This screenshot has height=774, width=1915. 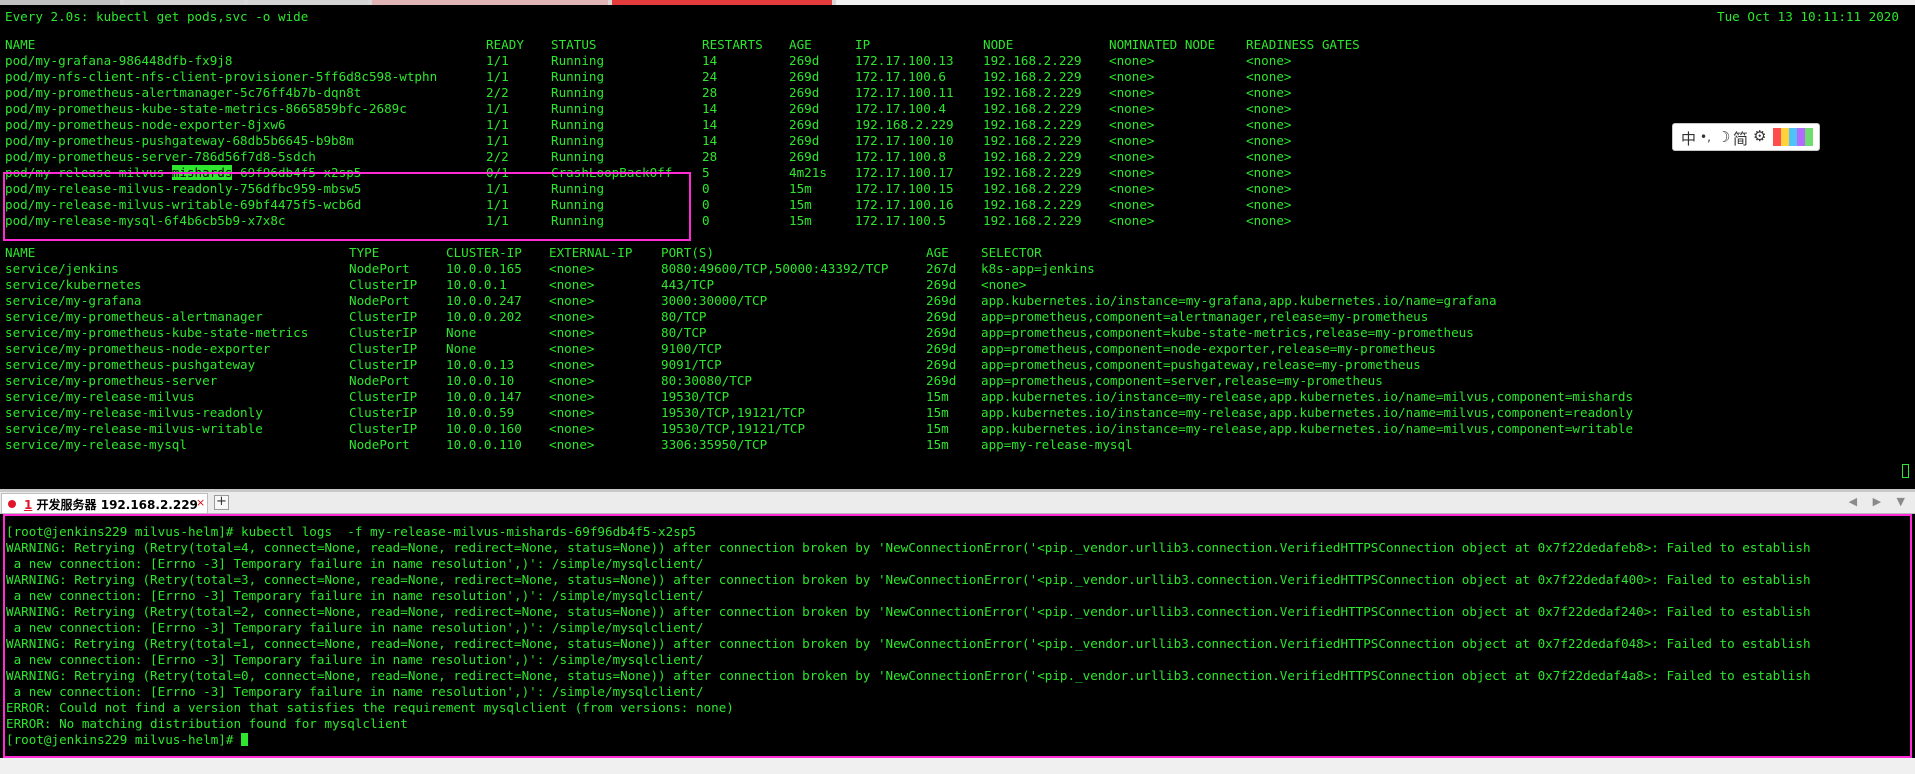 I want to click on pod-cell: 172.17.100.10, so click(x=904, y=140).